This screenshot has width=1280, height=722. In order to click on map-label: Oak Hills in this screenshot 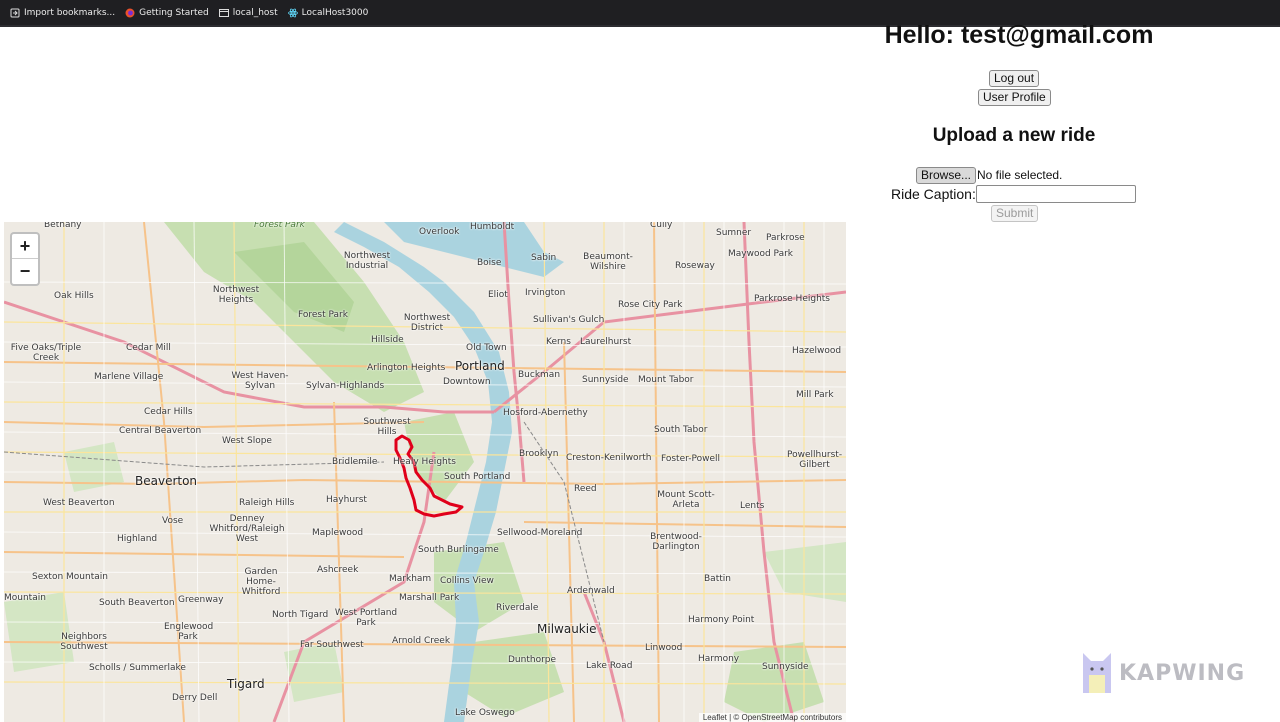, I will do `click(74, 296)`.